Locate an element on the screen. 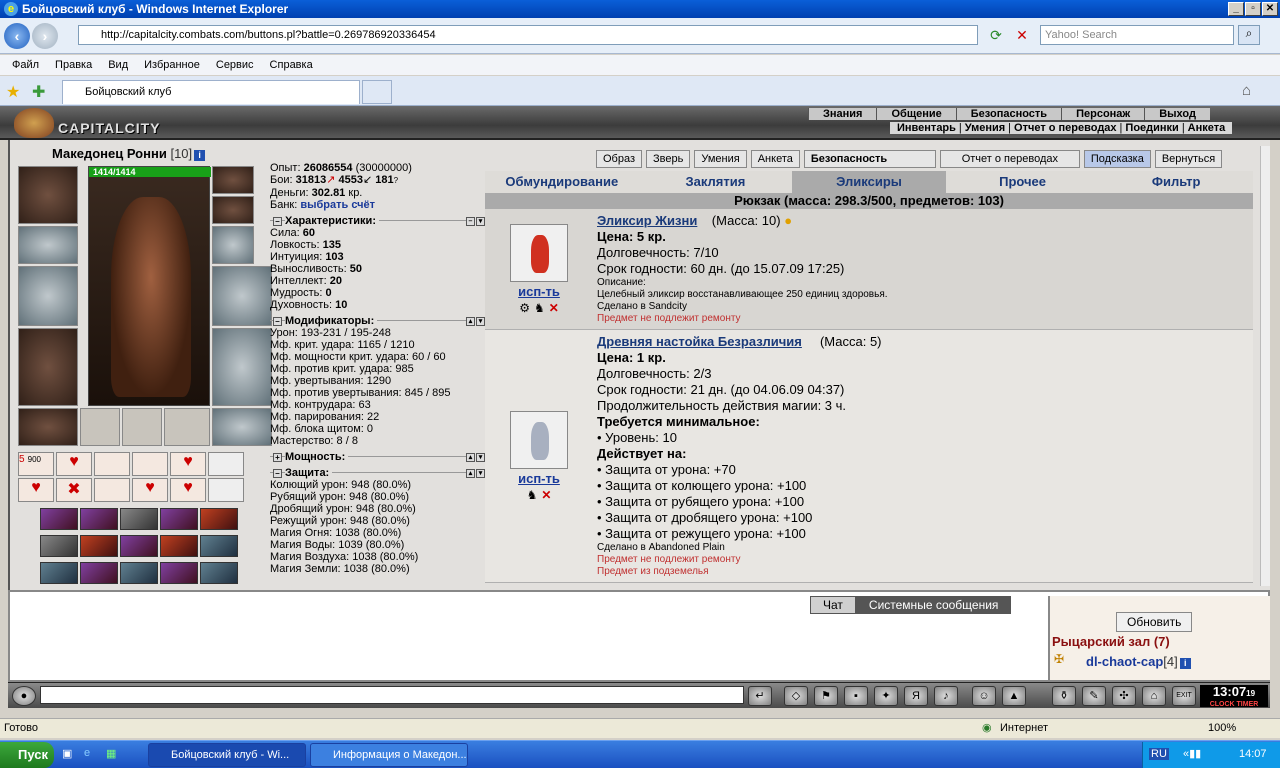  return-button: Вернуться is located at coordinates (1188, 159).